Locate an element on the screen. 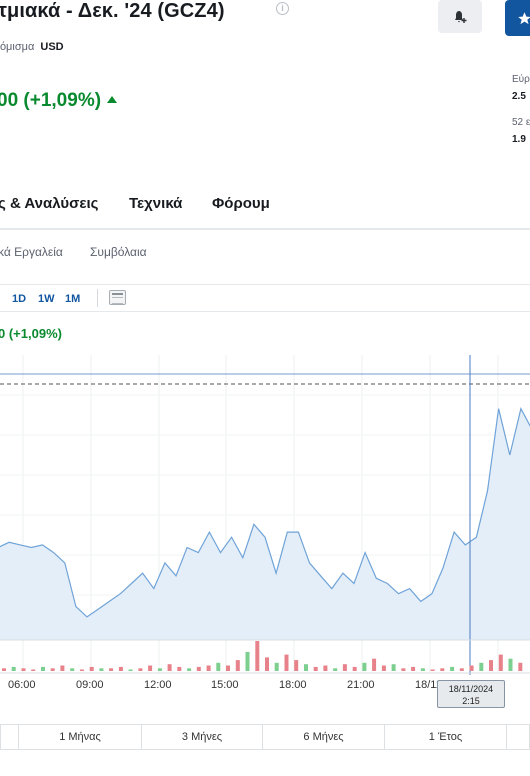 This screenshot has height=776, width=530. week52-range-value: 1.9 is located at coordinates (519, 139).